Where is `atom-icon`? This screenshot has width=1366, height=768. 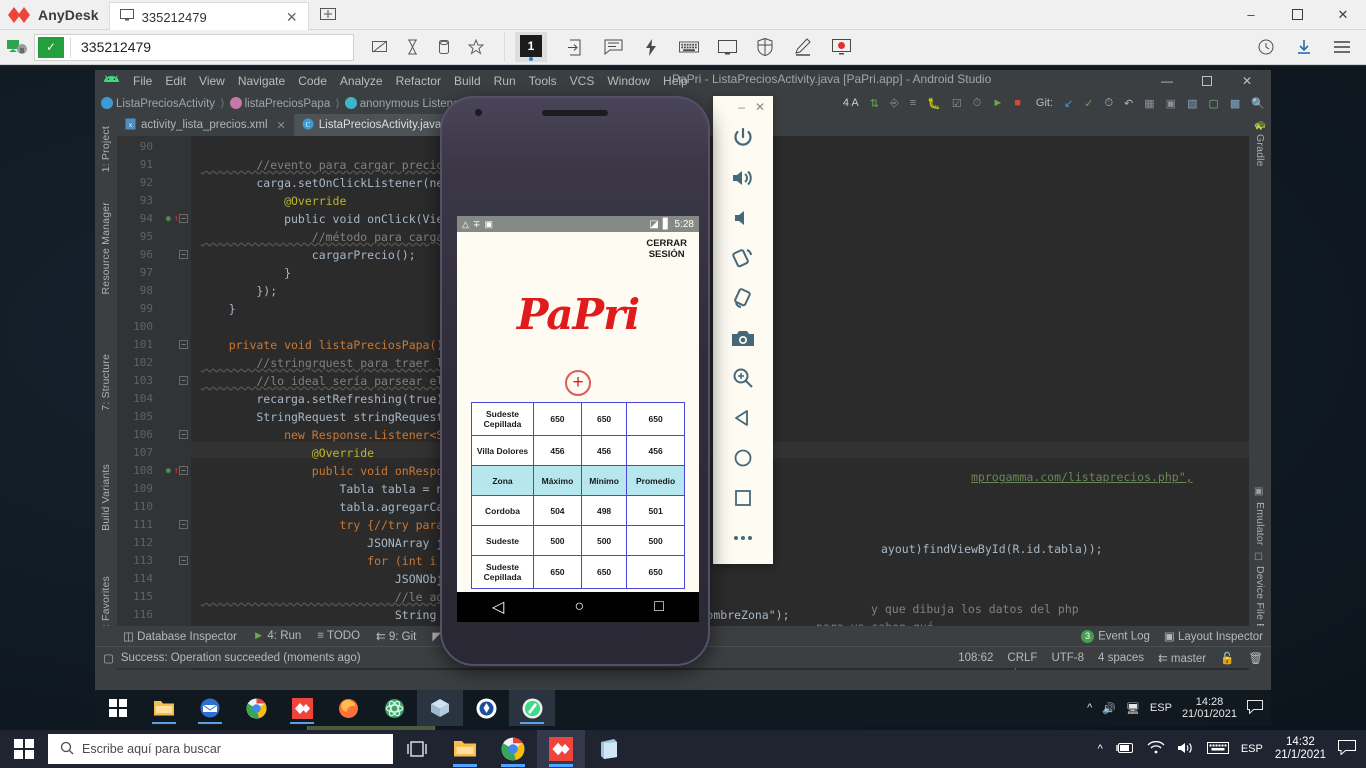
atom-icon is located at coordinates (394, 708).